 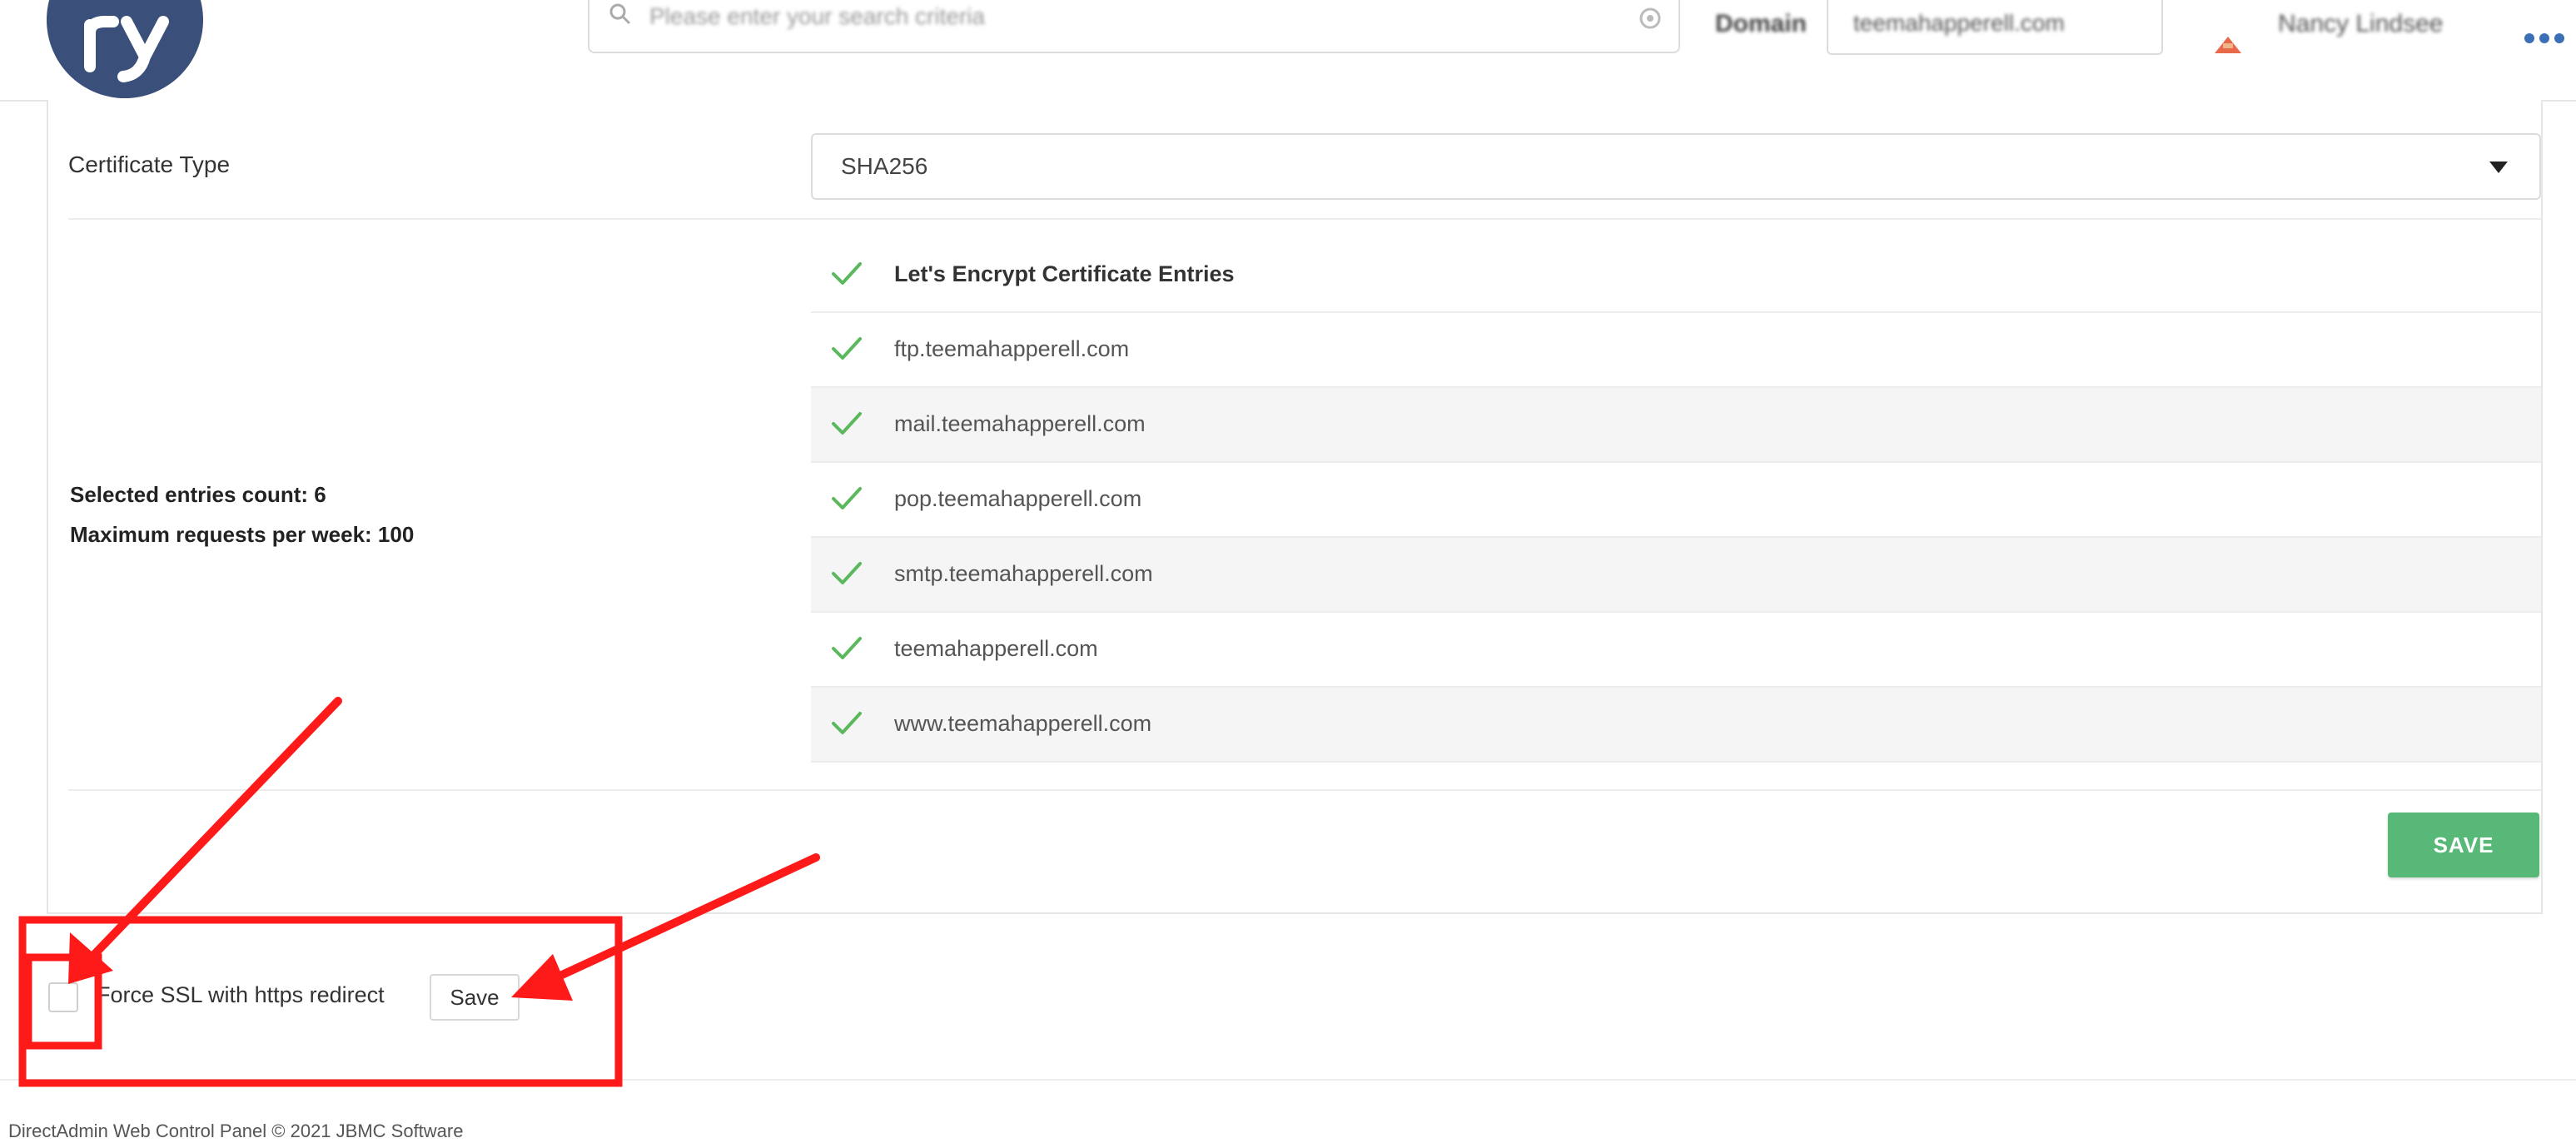 What do you see at coordinates (1761, 23) in the screenshot?
I see `domain-label: Domain` at bounding box center [1761, 23].